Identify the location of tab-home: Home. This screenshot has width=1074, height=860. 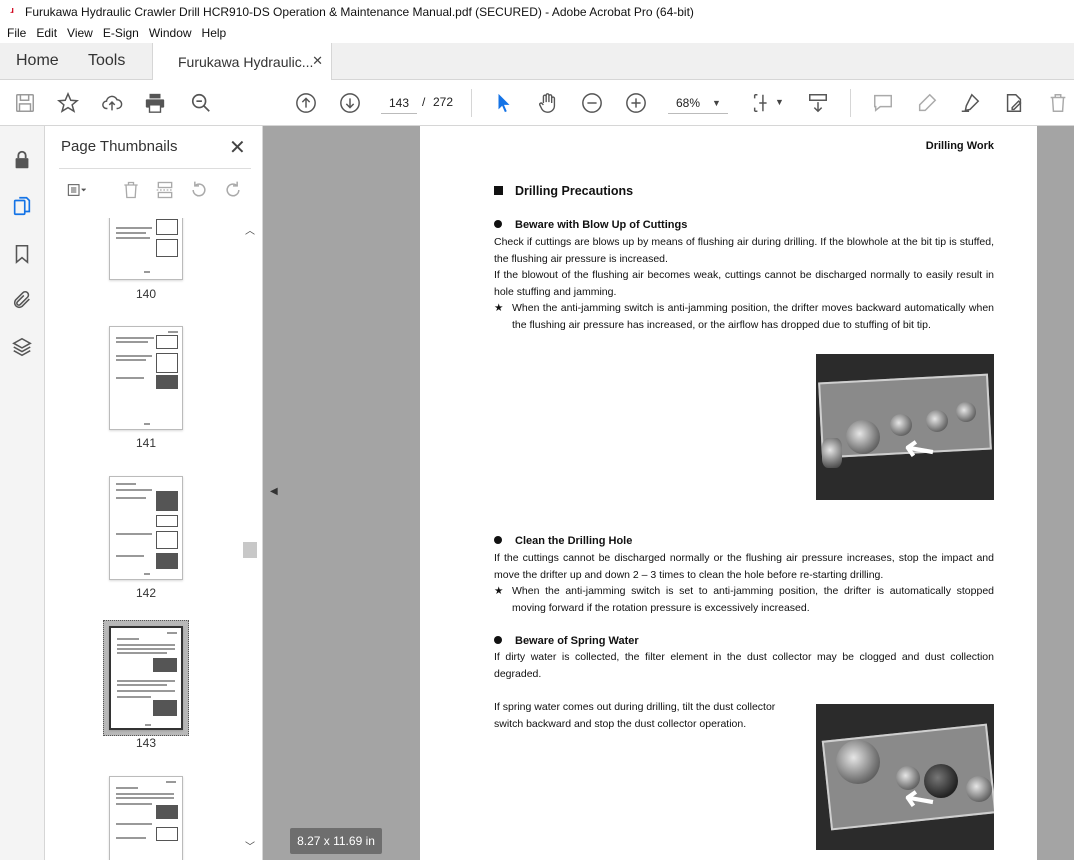
(37, 61).